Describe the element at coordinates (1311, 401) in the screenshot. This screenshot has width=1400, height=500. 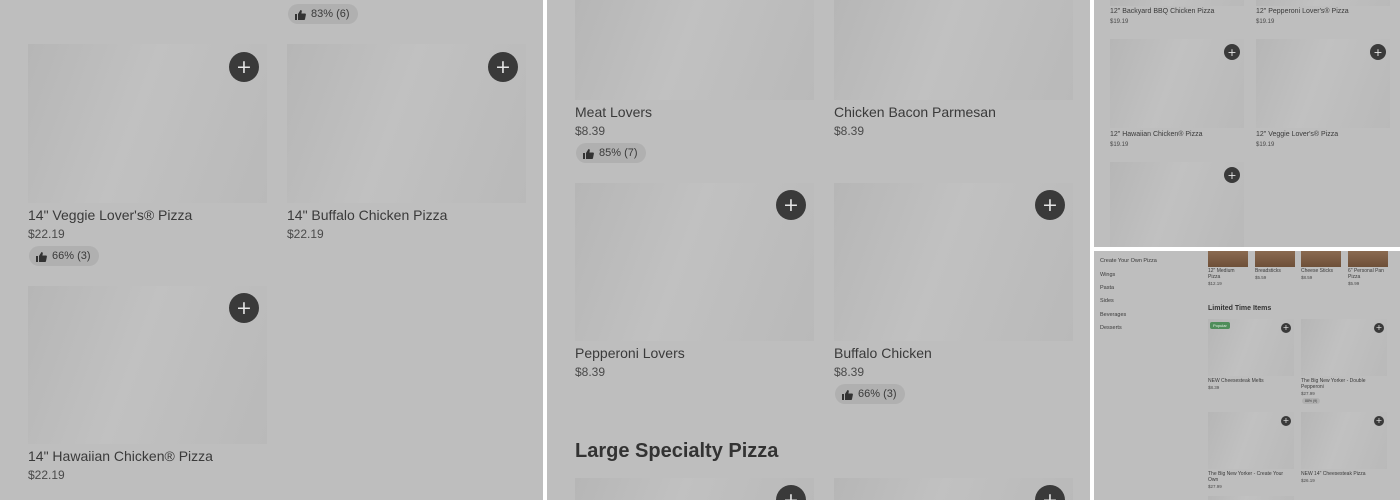
I see `rating-badge: 88% (9)` at that location.